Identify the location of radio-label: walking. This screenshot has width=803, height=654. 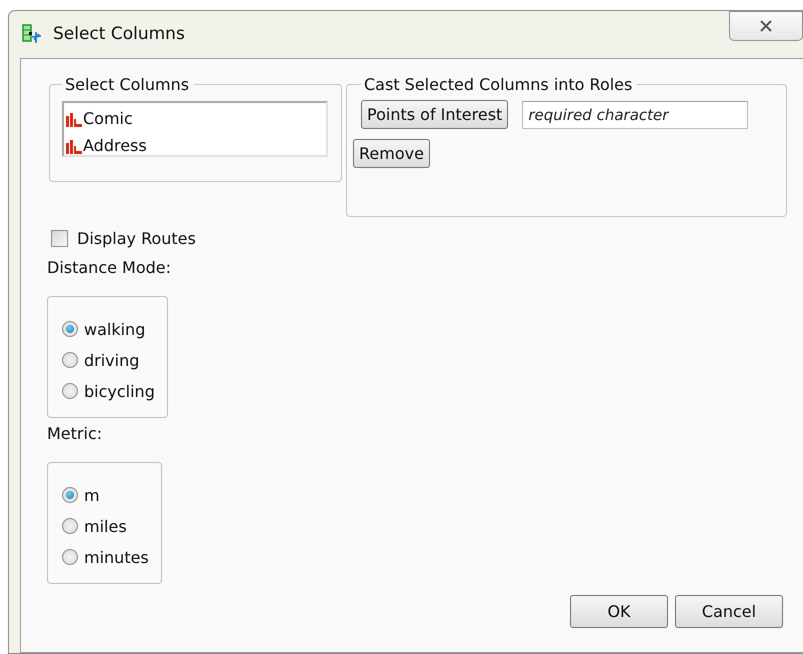
(115, 329).